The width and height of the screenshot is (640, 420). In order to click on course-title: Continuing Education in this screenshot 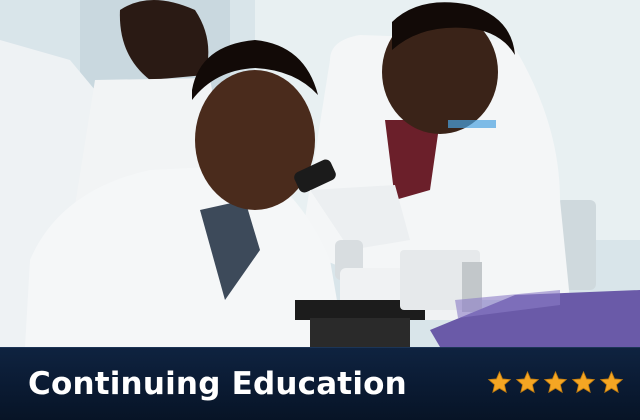, I will do `click(217, 384)`.